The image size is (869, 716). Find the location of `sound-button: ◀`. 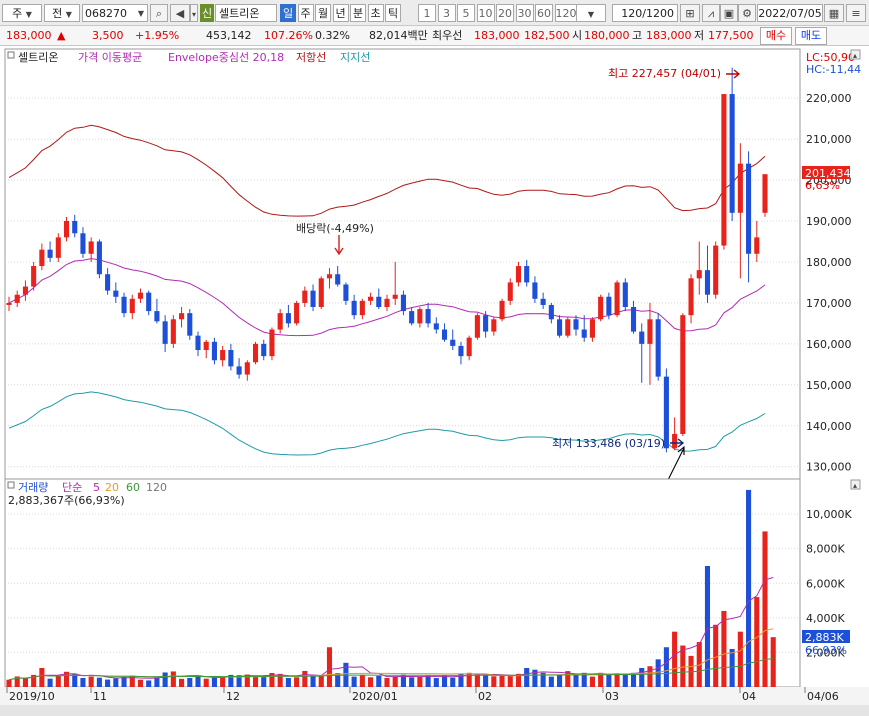

sound-button: ◀ is located at coordinates (180, 13).